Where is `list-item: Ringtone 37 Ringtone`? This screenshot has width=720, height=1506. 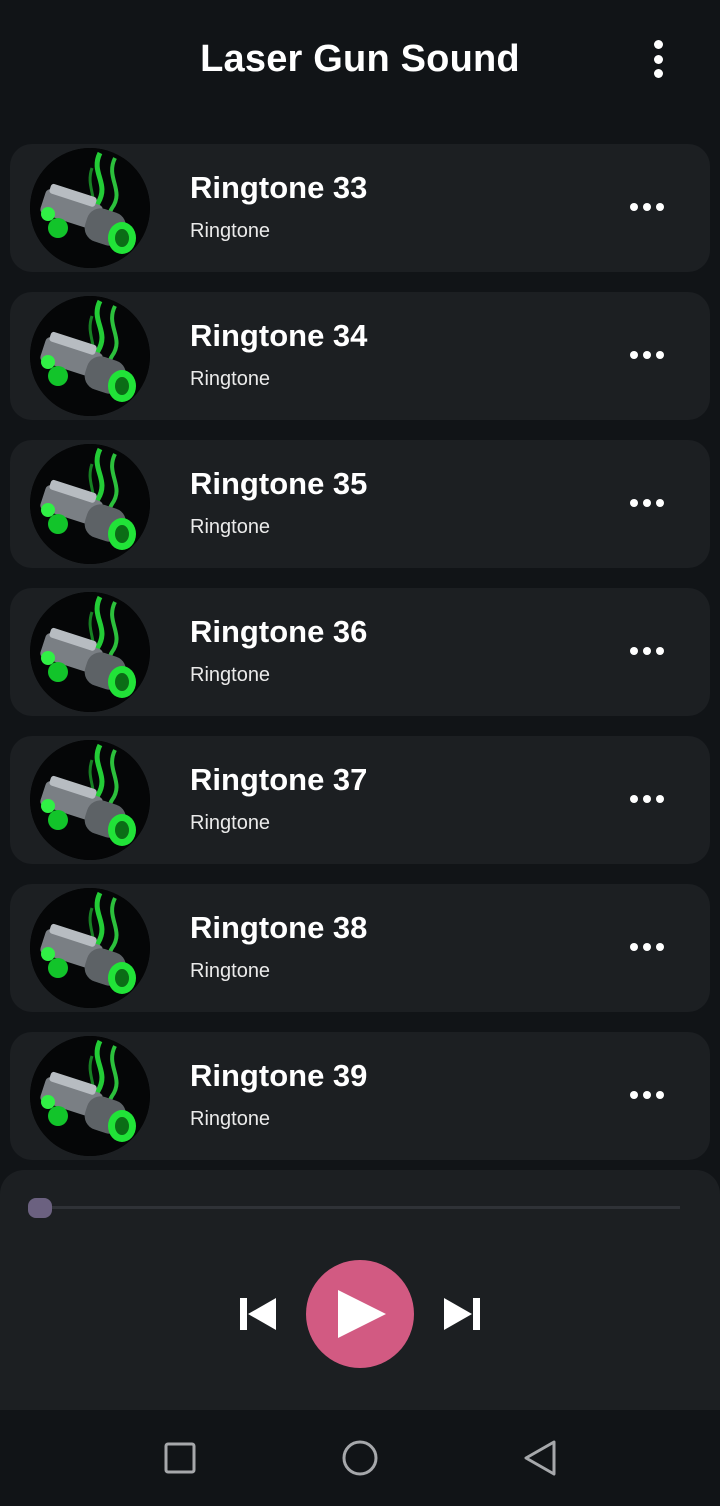 list-item: Ringtone 37 Ringtone is located at coordinates (360, 800).